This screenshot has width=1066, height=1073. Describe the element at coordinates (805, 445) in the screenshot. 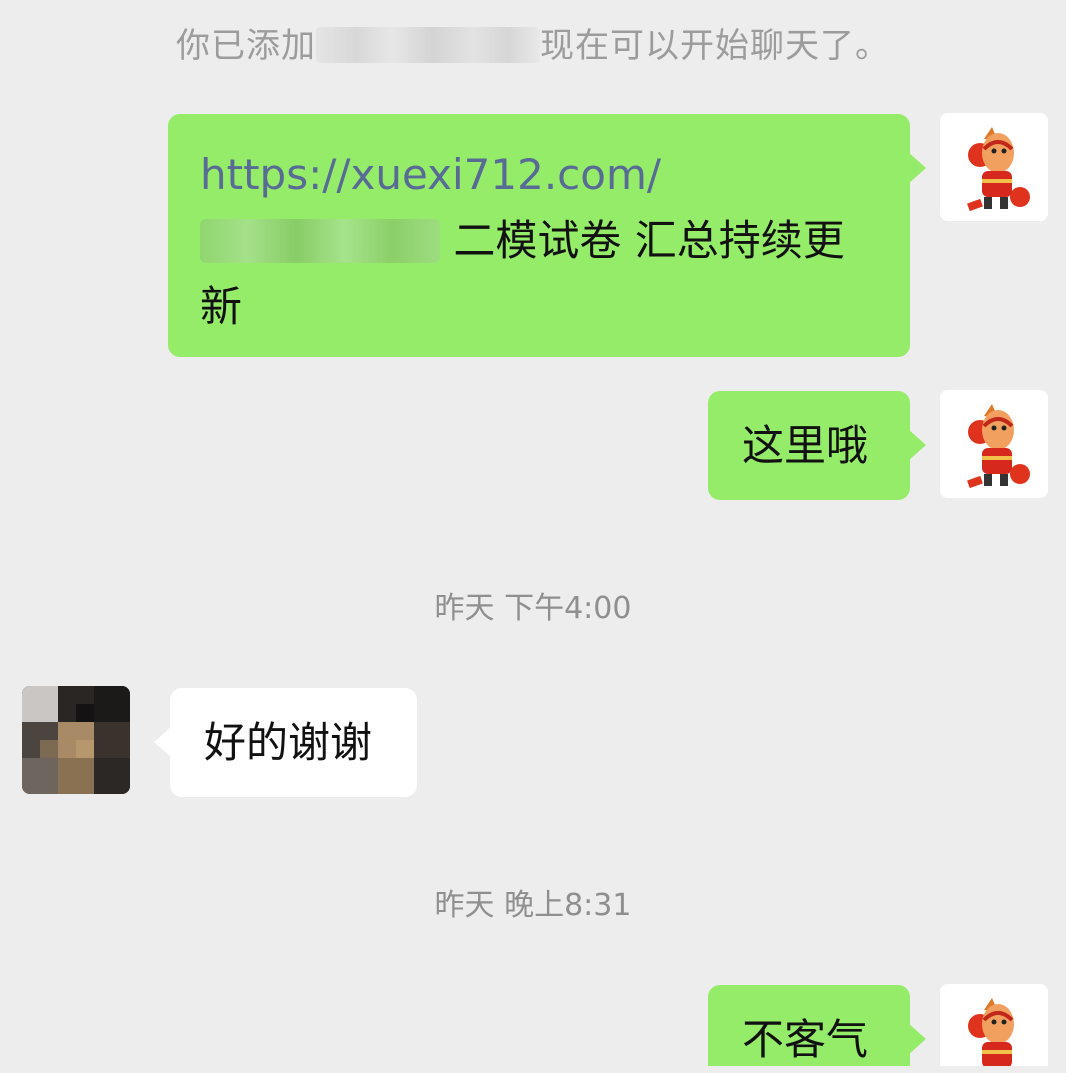

I see `message-text: 这里哦` at that location.